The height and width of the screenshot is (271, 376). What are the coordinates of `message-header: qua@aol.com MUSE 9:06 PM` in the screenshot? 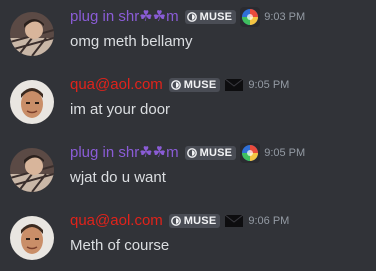 It's located at (179, 221).